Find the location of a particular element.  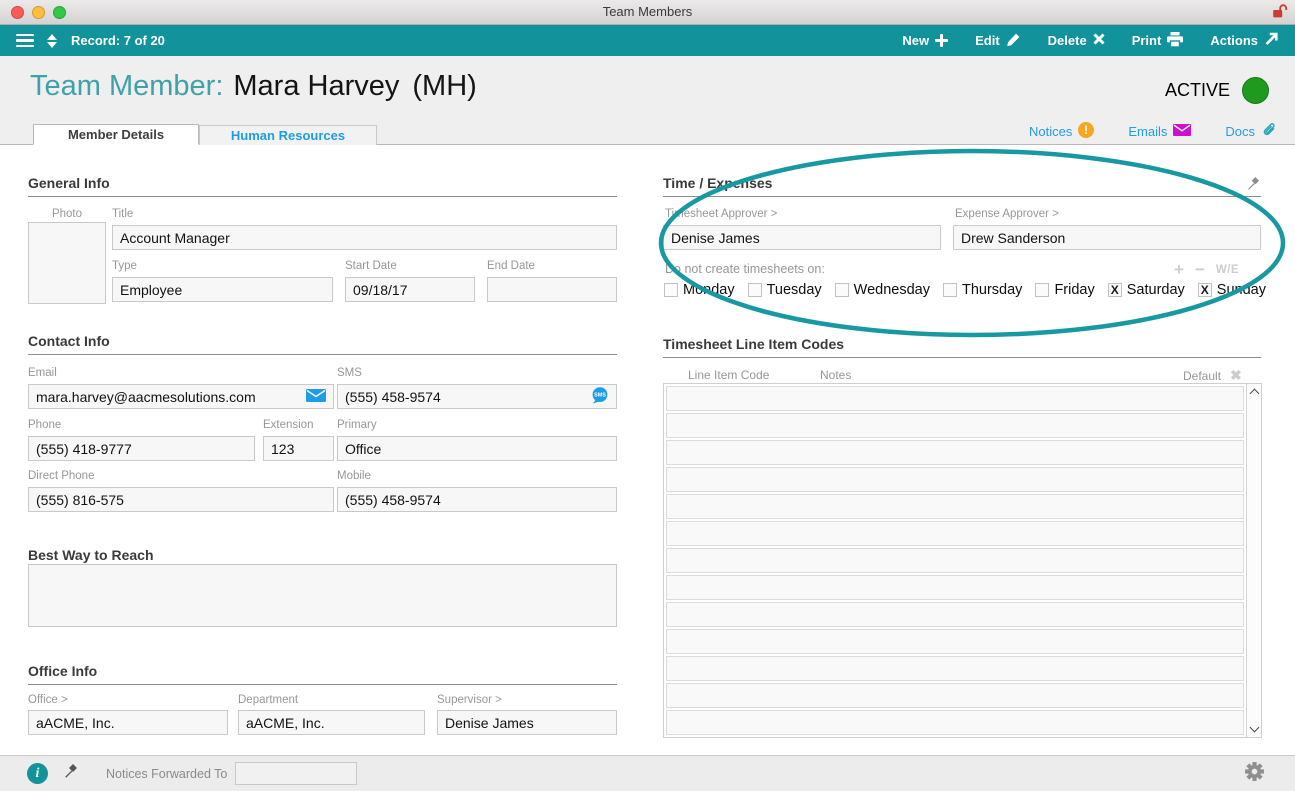

tab-human-resources: Human Resources is located at coordinates (288, 135).